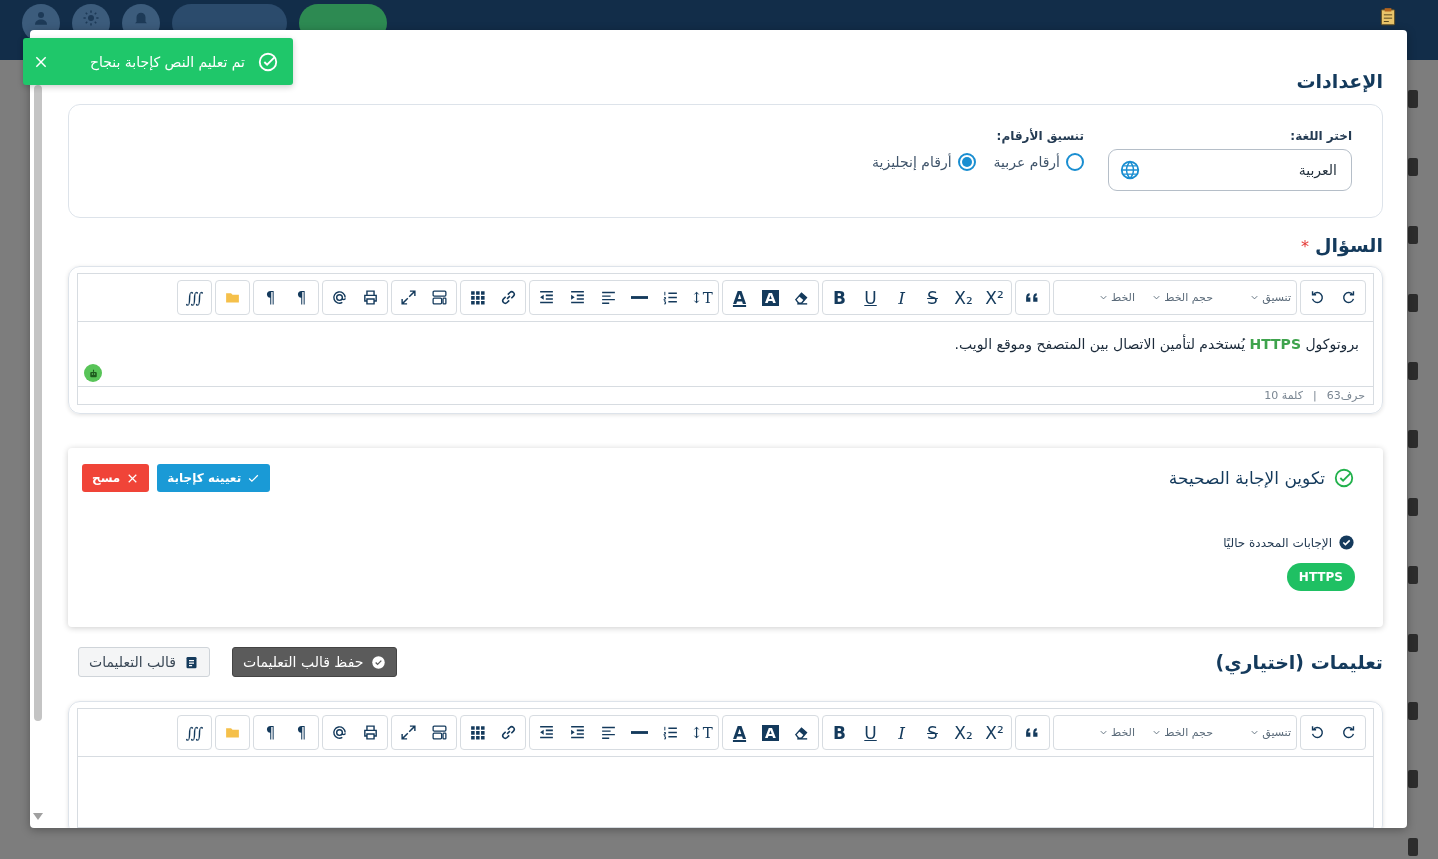 This screenshot has height=859, width=1438. Describe the element at coordinates (1320, 136) in the screenshot. I see `field-label: اختر اللغة:` at that location.